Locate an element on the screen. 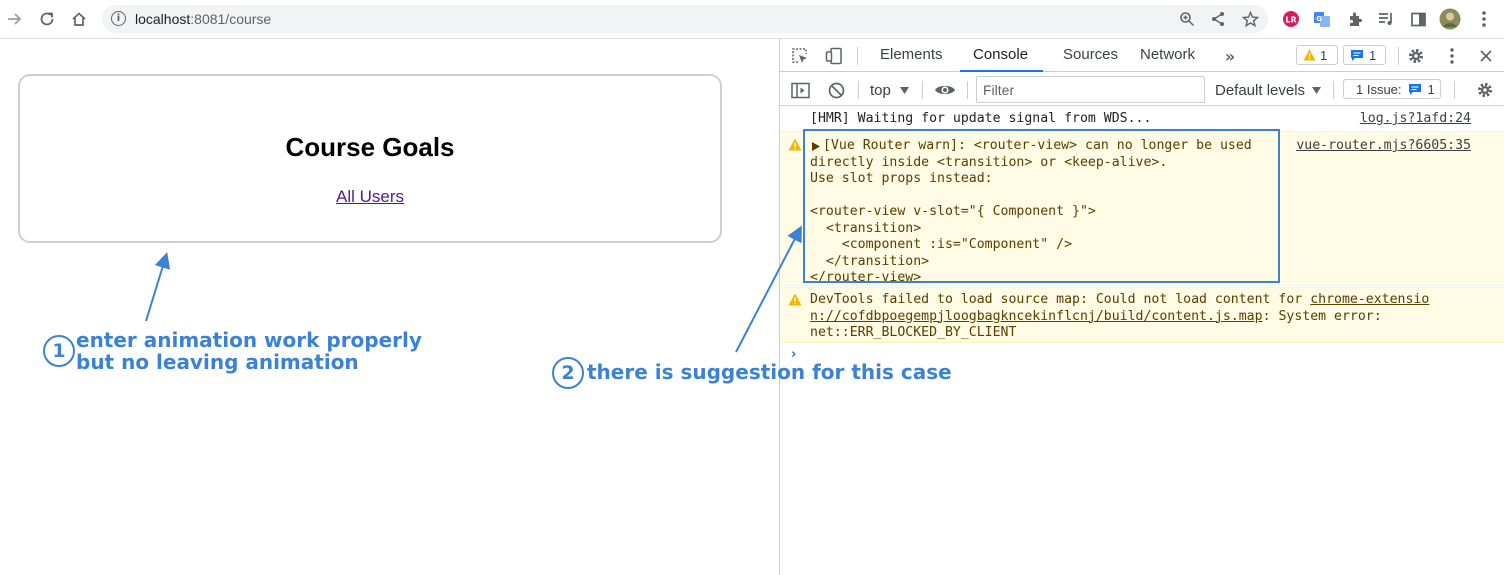 This screenshot has width=1504, height=575. annotation-text-one-line1: enter animation work properly is located at coordinates (249, 340).